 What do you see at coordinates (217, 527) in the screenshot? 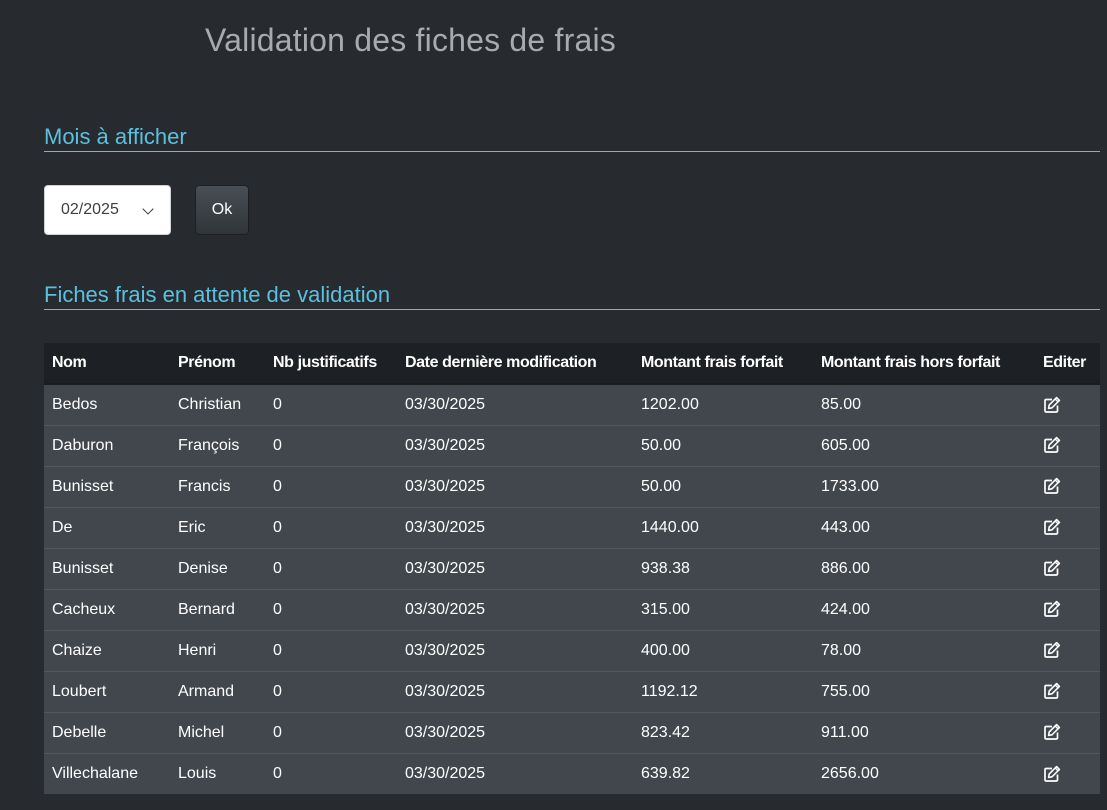
I see `cell-prenom: Eric` at bounding box center [217, 527].